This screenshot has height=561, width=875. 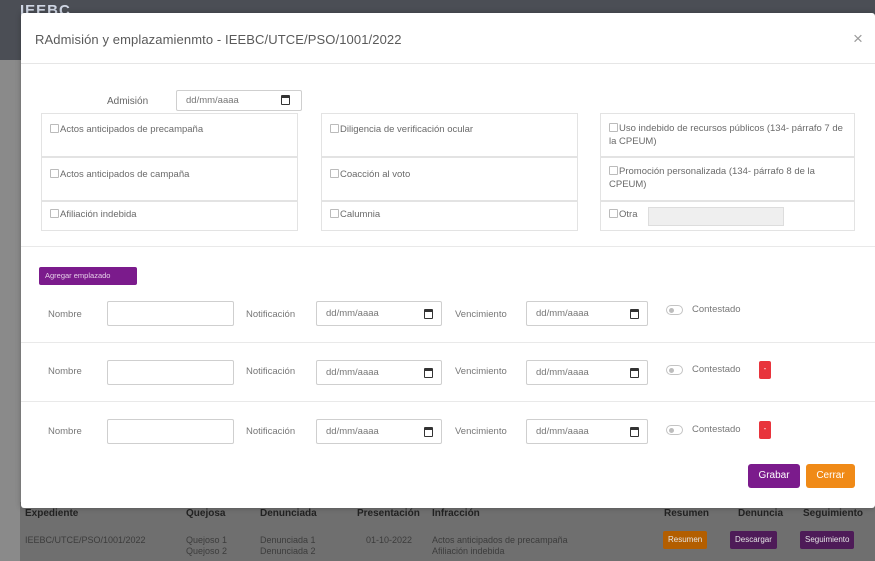 What do you see at coordinates (375, 174) in the screenshot?
I see `checkbox-label: Coacción al voto` at bounding box center [375, 174].